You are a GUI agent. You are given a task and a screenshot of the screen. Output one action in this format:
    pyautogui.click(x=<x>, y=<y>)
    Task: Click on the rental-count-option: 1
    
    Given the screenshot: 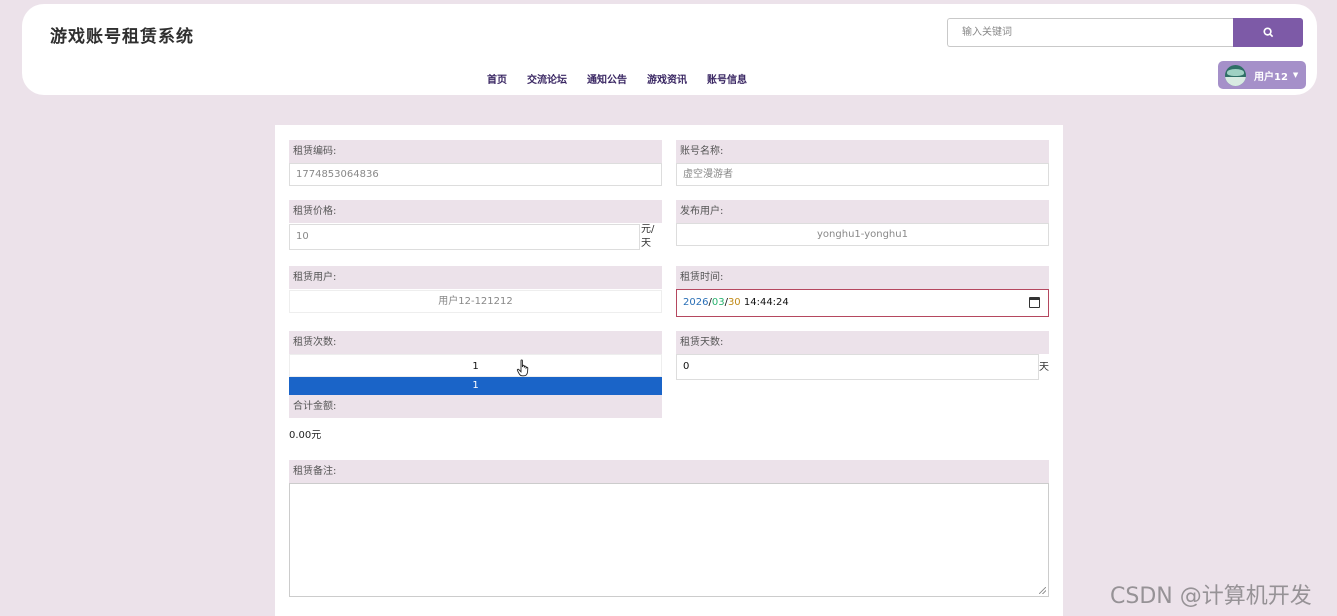 What is the action you would take?
    pyautogui.click(x=475, y=386)
    